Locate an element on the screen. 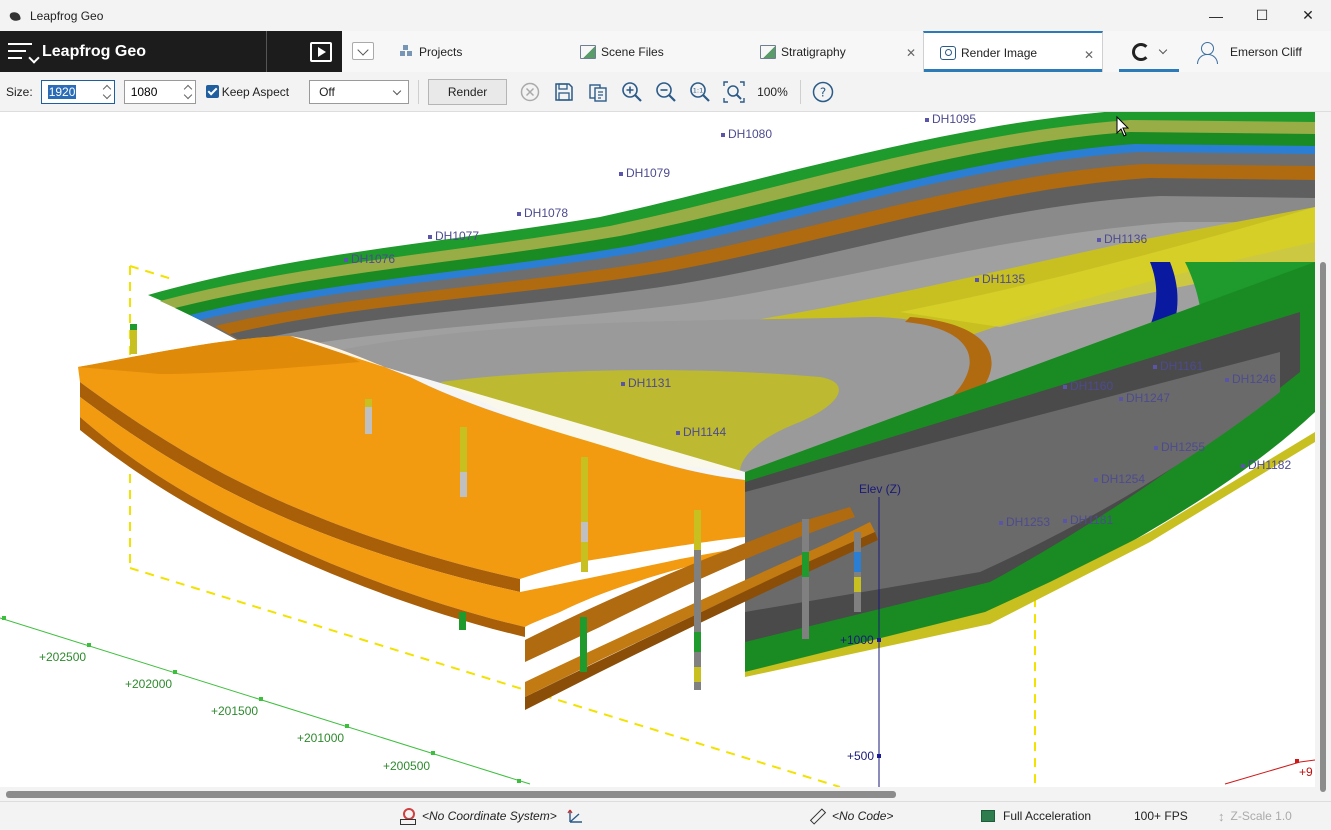 The width and height of the screenshot is (1331, 830). drillhole-label: DH1161 is located at coordinates (1178, 366).